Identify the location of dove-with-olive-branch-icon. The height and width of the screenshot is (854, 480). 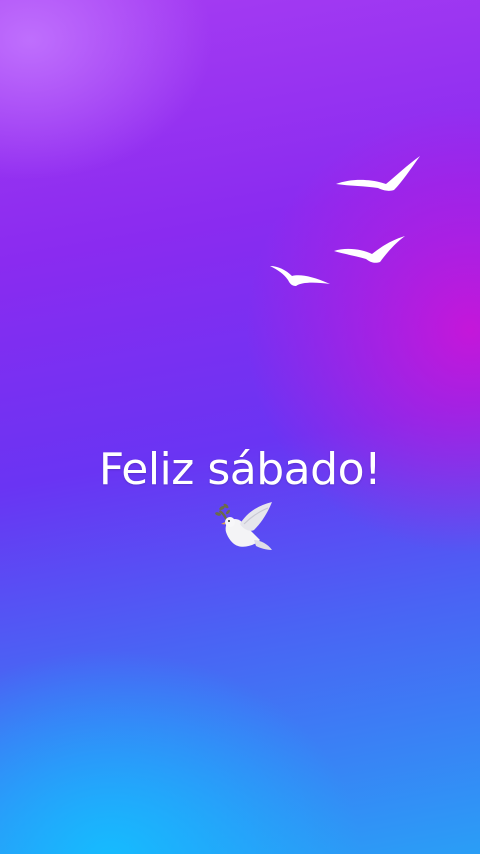
(246, 528).